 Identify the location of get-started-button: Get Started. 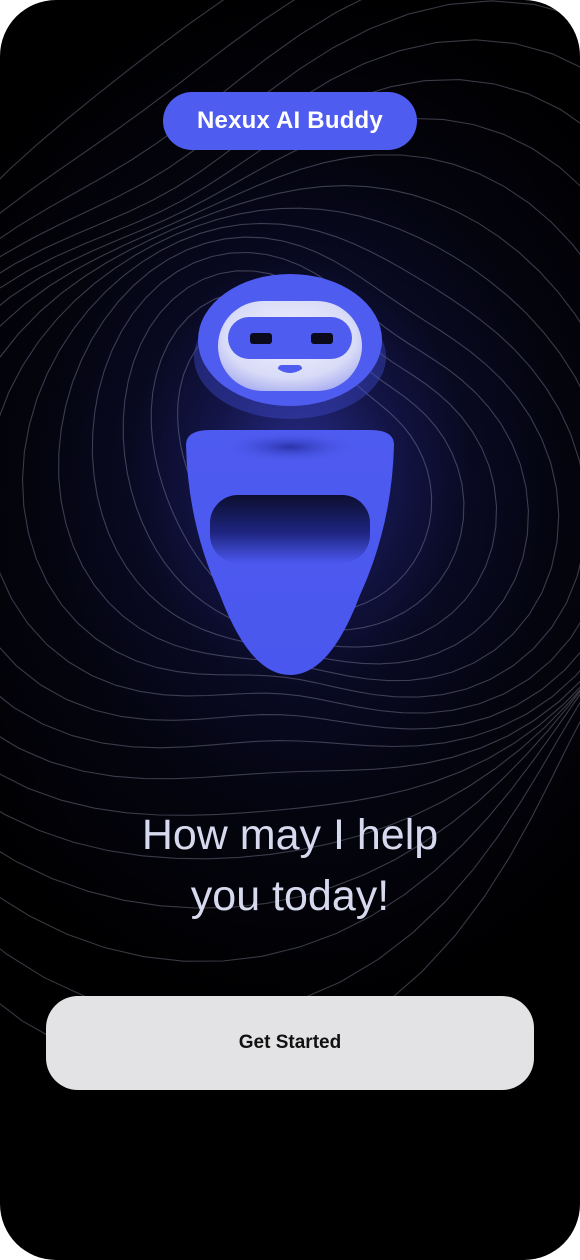
(290, 1043).